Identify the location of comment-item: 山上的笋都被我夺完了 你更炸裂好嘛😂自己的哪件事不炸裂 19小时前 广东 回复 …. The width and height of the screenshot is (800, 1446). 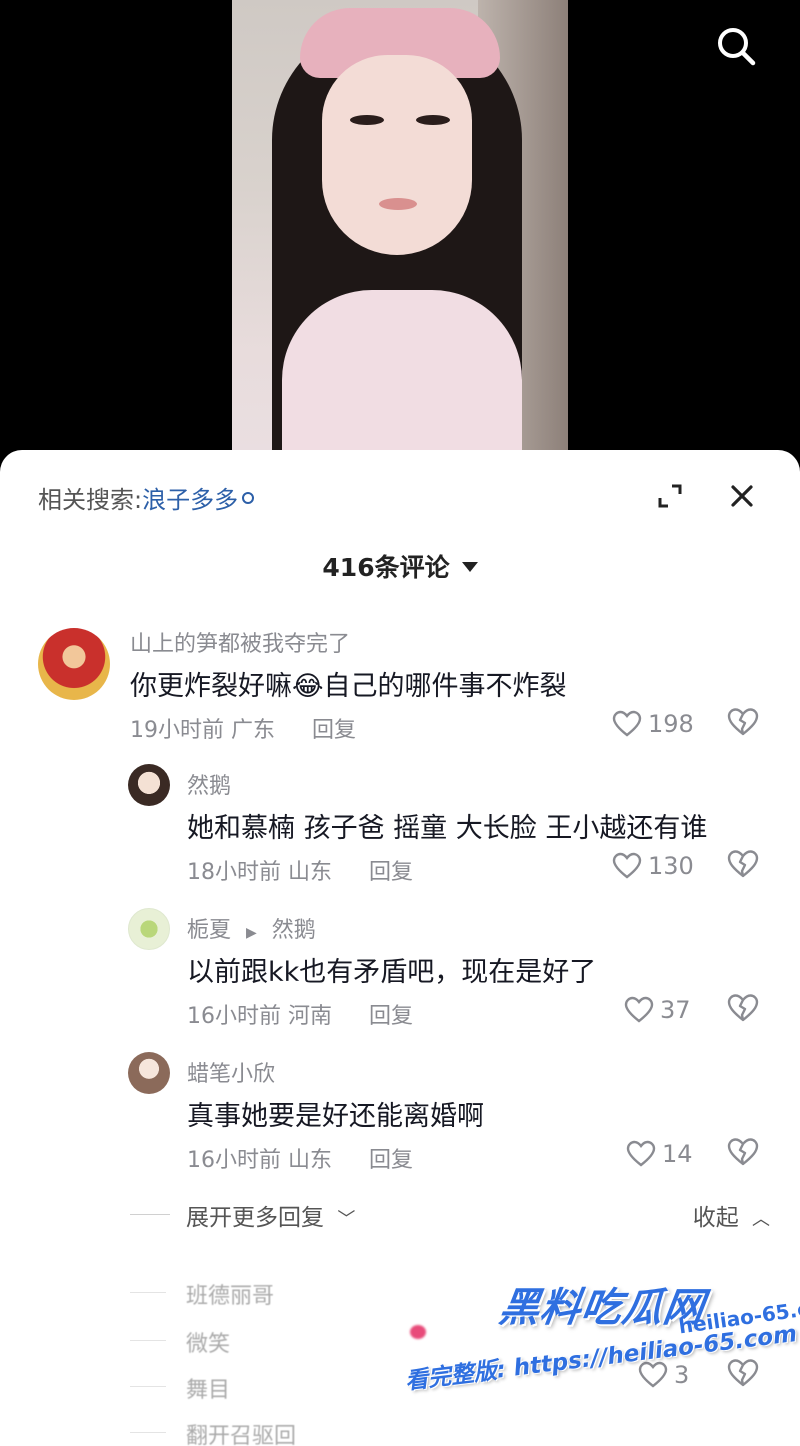
(400, 685).